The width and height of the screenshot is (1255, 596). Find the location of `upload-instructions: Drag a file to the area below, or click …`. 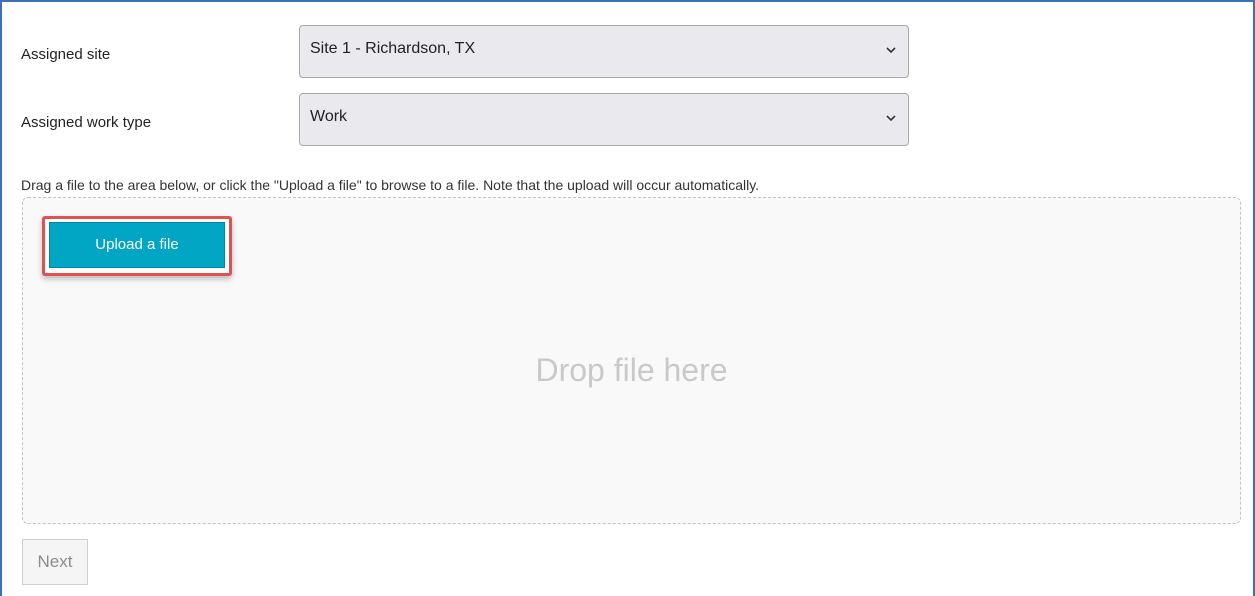

upload-instructions: Drag a file to the area below, or click … is located at coordinates (390, 185).